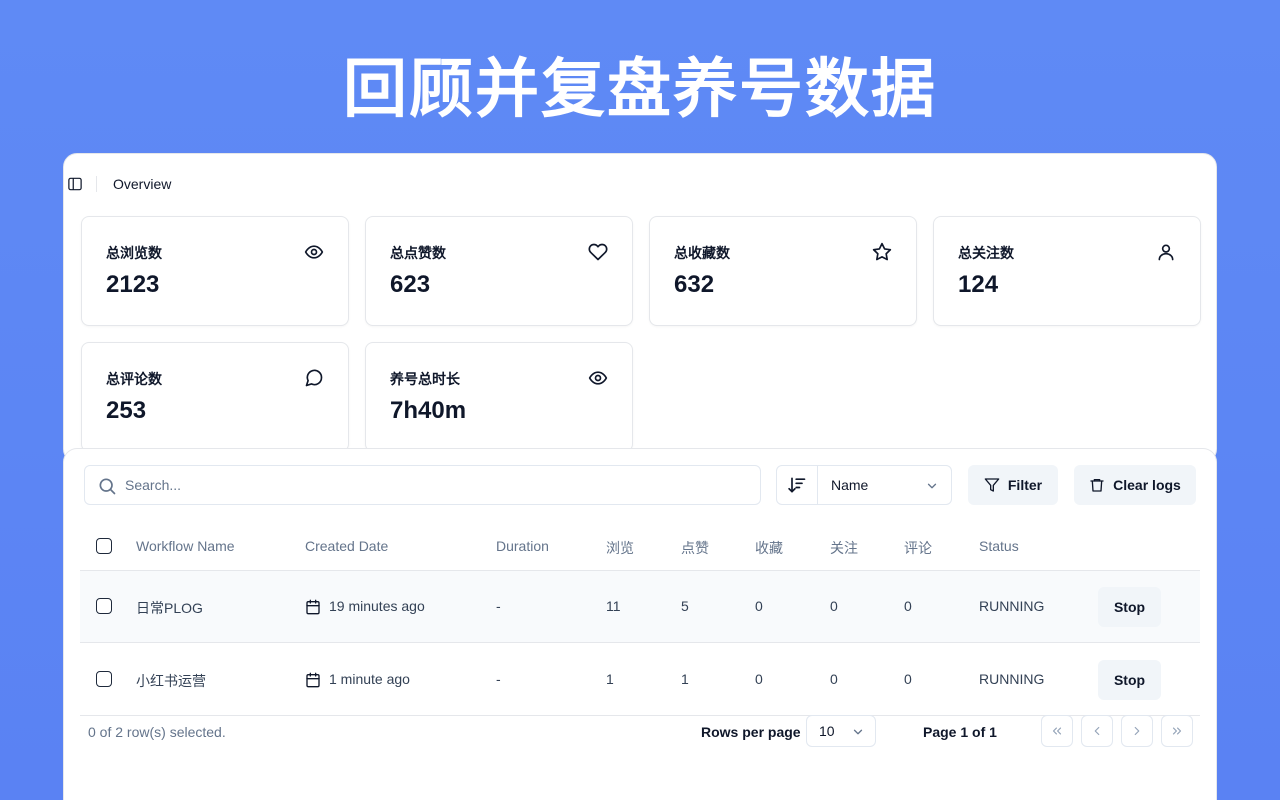  I want to click on heart-icon, so click(598, 252).